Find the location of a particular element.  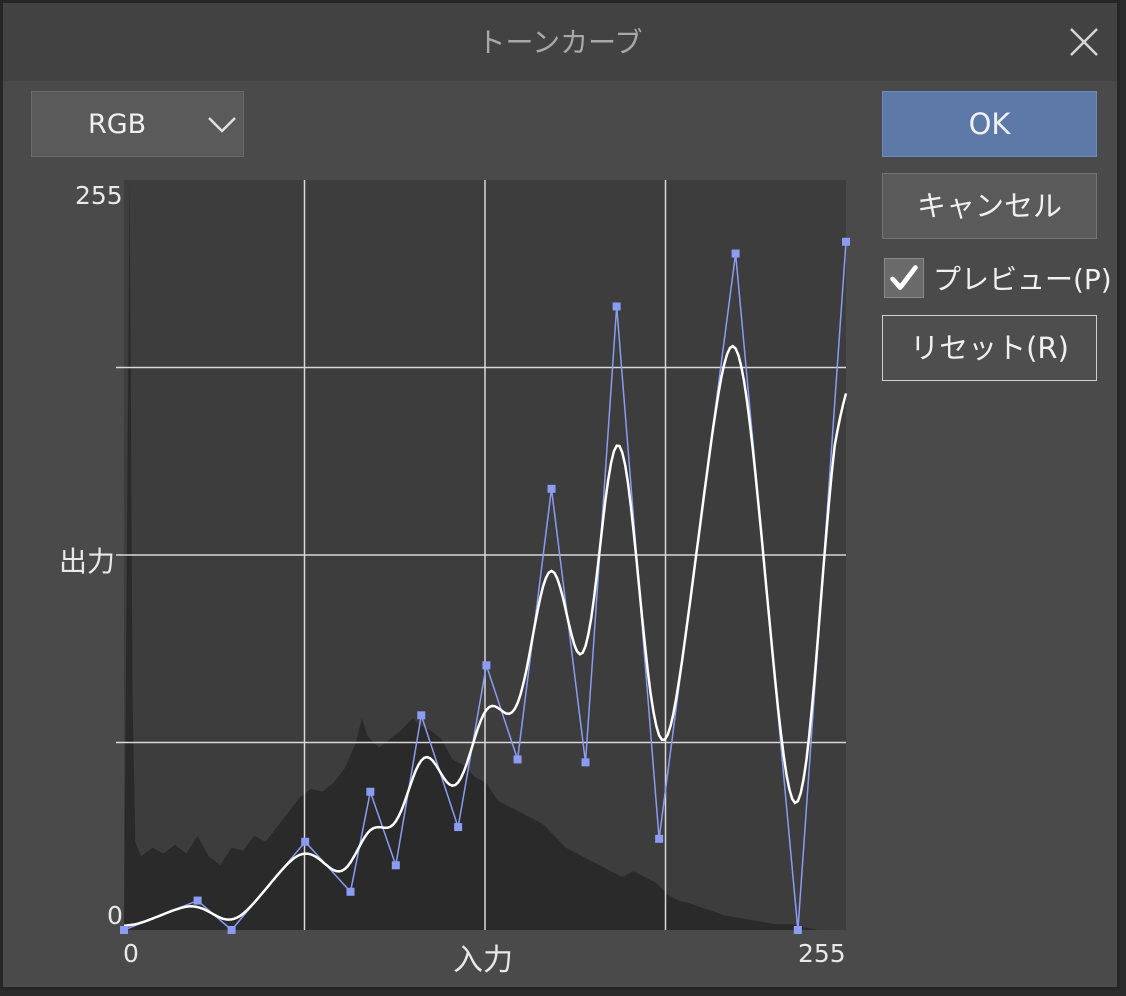

x-max-label: 255 is located at coordinates (822, 953).